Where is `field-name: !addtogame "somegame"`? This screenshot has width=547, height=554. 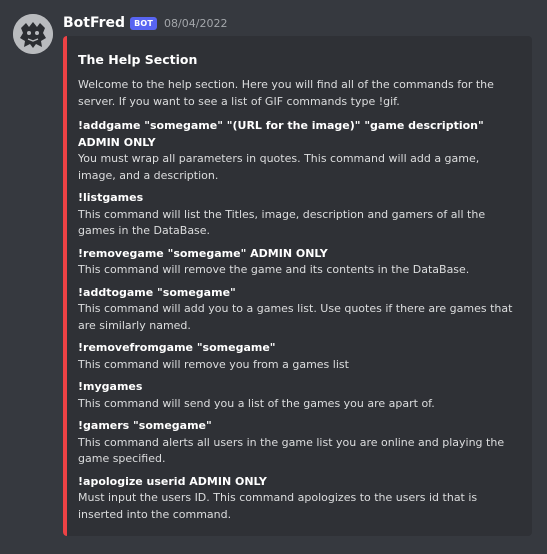
field-name: !addtogame "somegame" is located at coordinates (157, 292).